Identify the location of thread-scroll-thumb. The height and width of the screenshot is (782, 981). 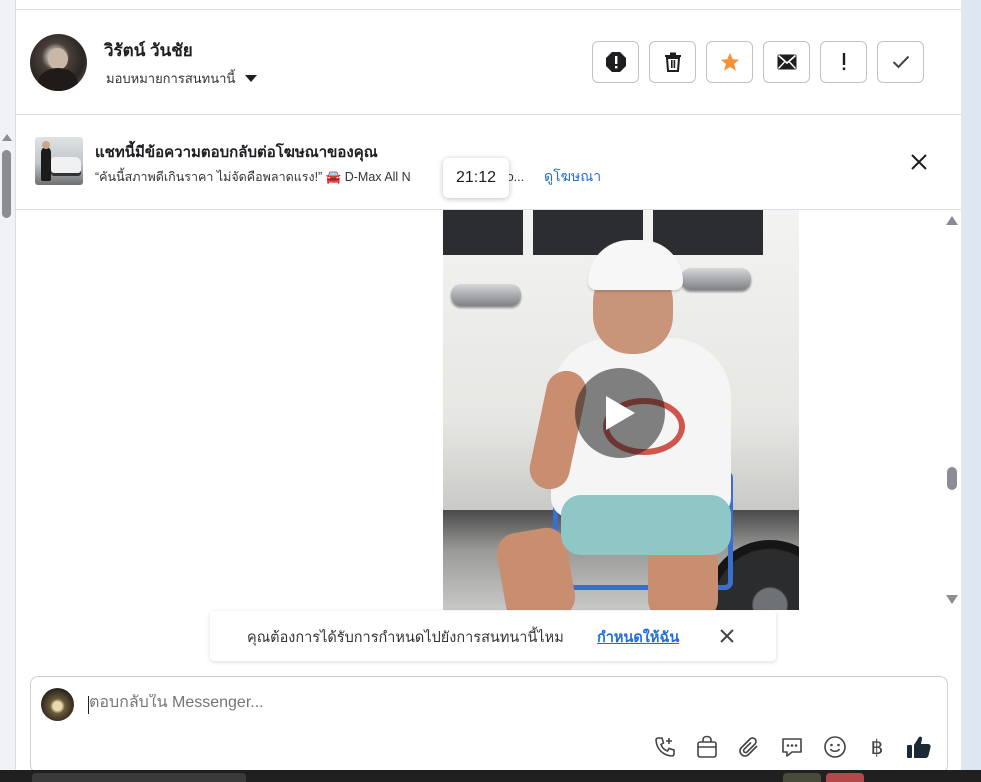
(952, 478).